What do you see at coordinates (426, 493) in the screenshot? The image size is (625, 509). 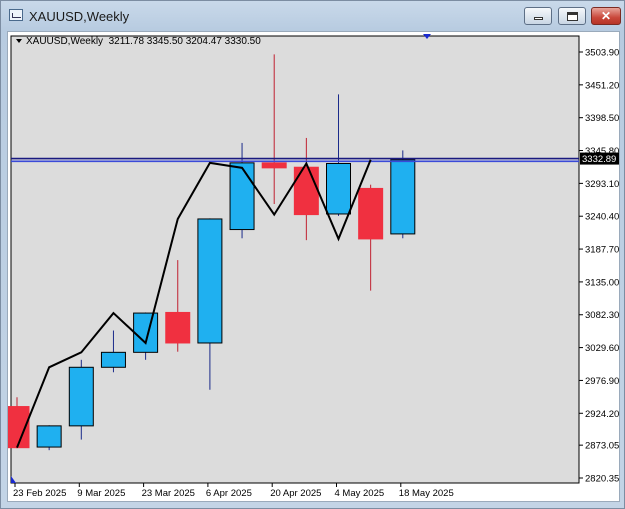 I see `date-label: 18 May 2025` at bounding box center [426, 493].